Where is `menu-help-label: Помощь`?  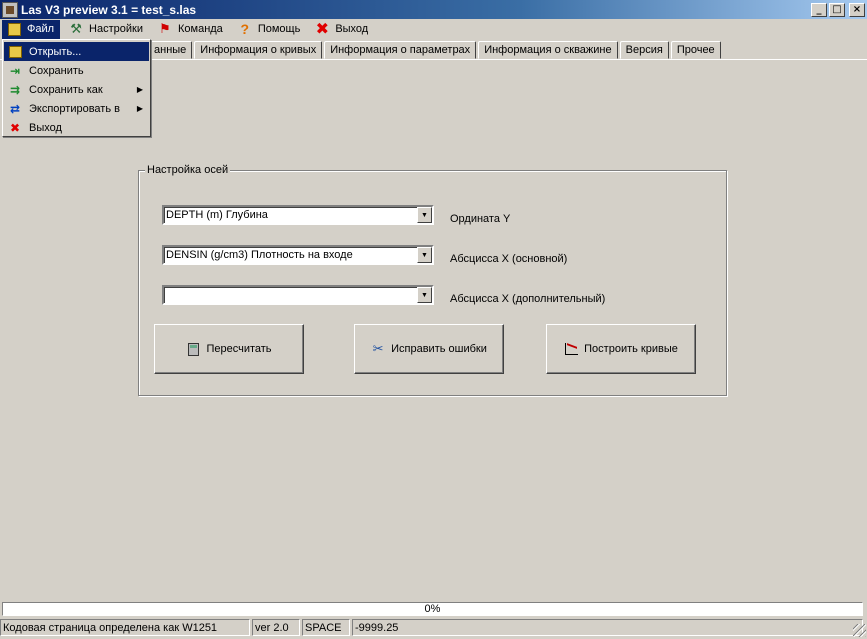
menu-help-label: Помощь is located at coordinates (279, 29).